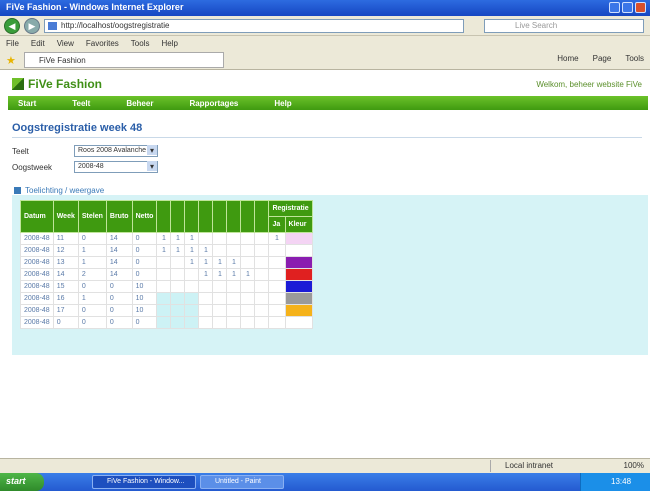 Image resolution: width=650 pixels, height=491 pixels. Describe the element at coordinates (11, 60) in the screenshot. I see `favorites-star-icon: ★` at that location.